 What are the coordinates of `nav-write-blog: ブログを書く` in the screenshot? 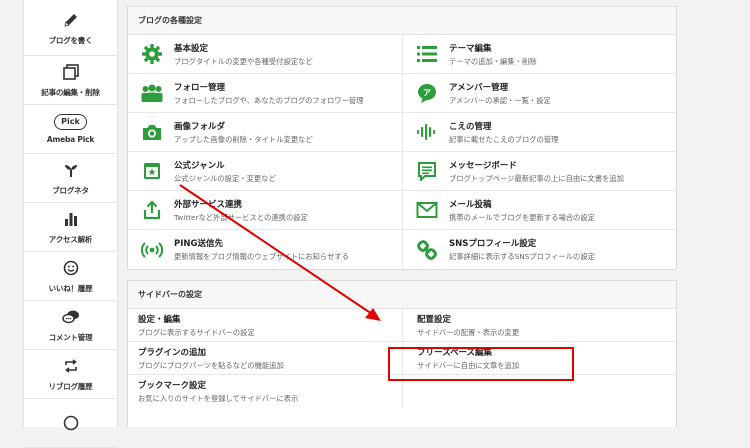 It's located at (70, 28).